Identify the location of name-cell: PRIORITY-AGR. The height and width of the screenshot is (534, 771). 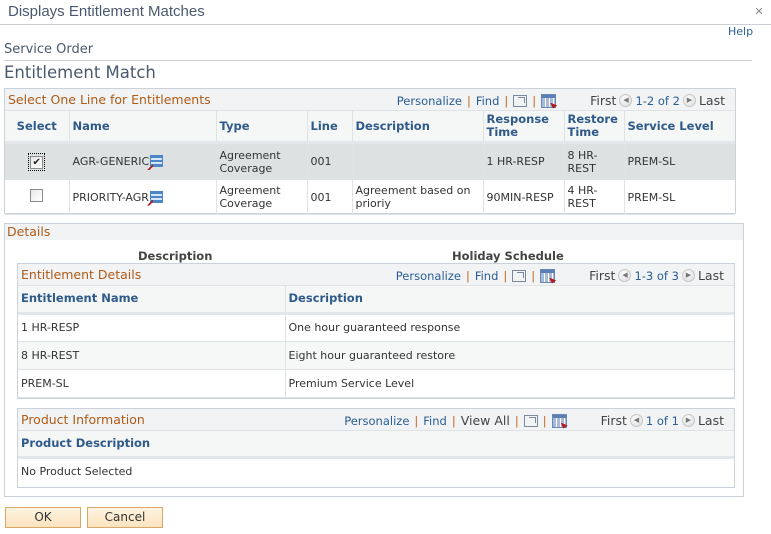
(143, 197).